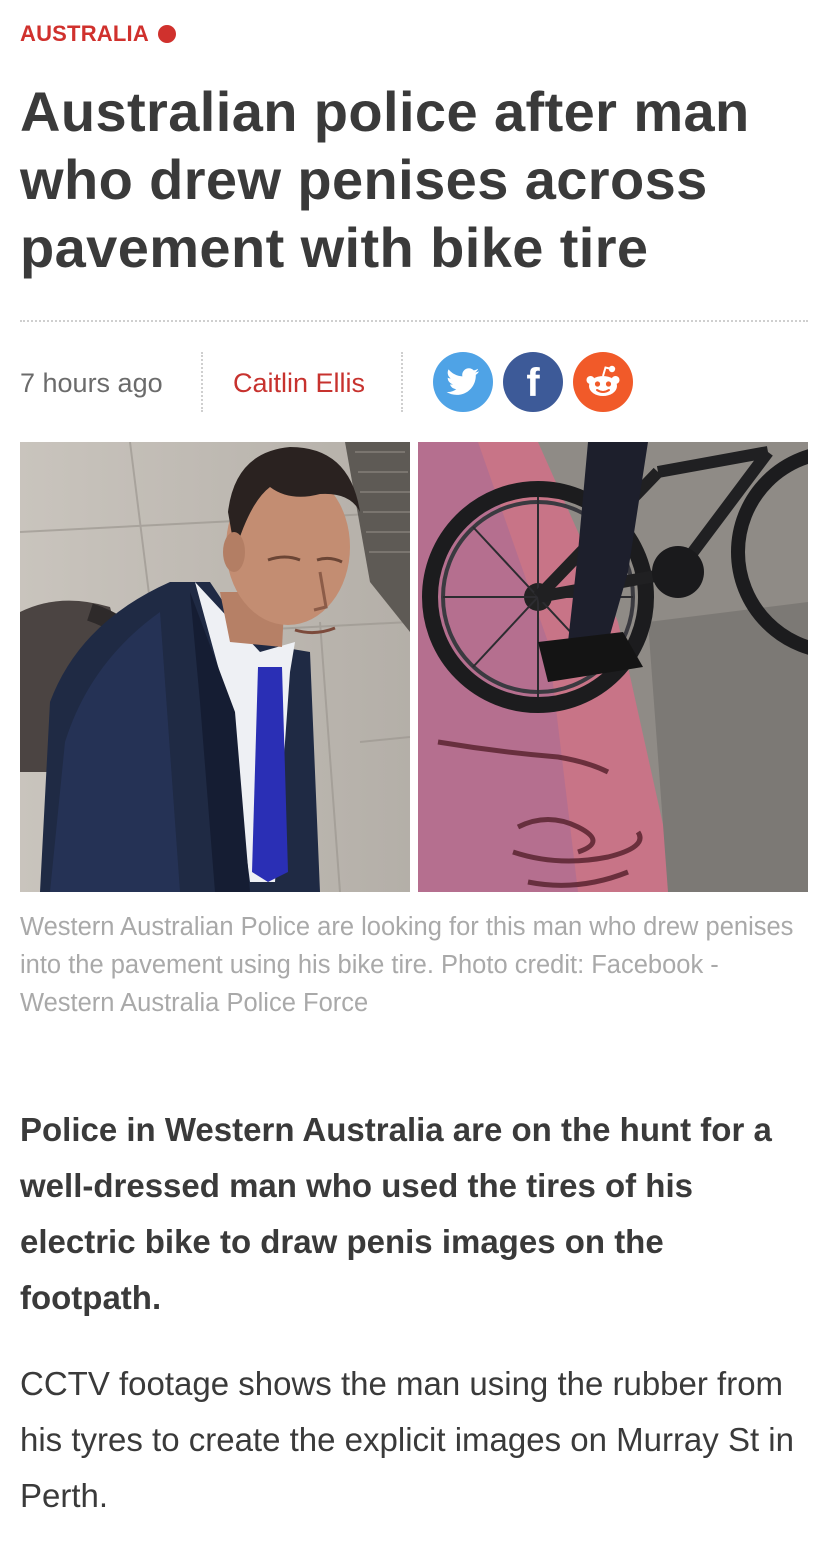  Describe the element at coordinates (84, 34) in the screenshot. I see `section-label: AUSTRALIA` at that location.